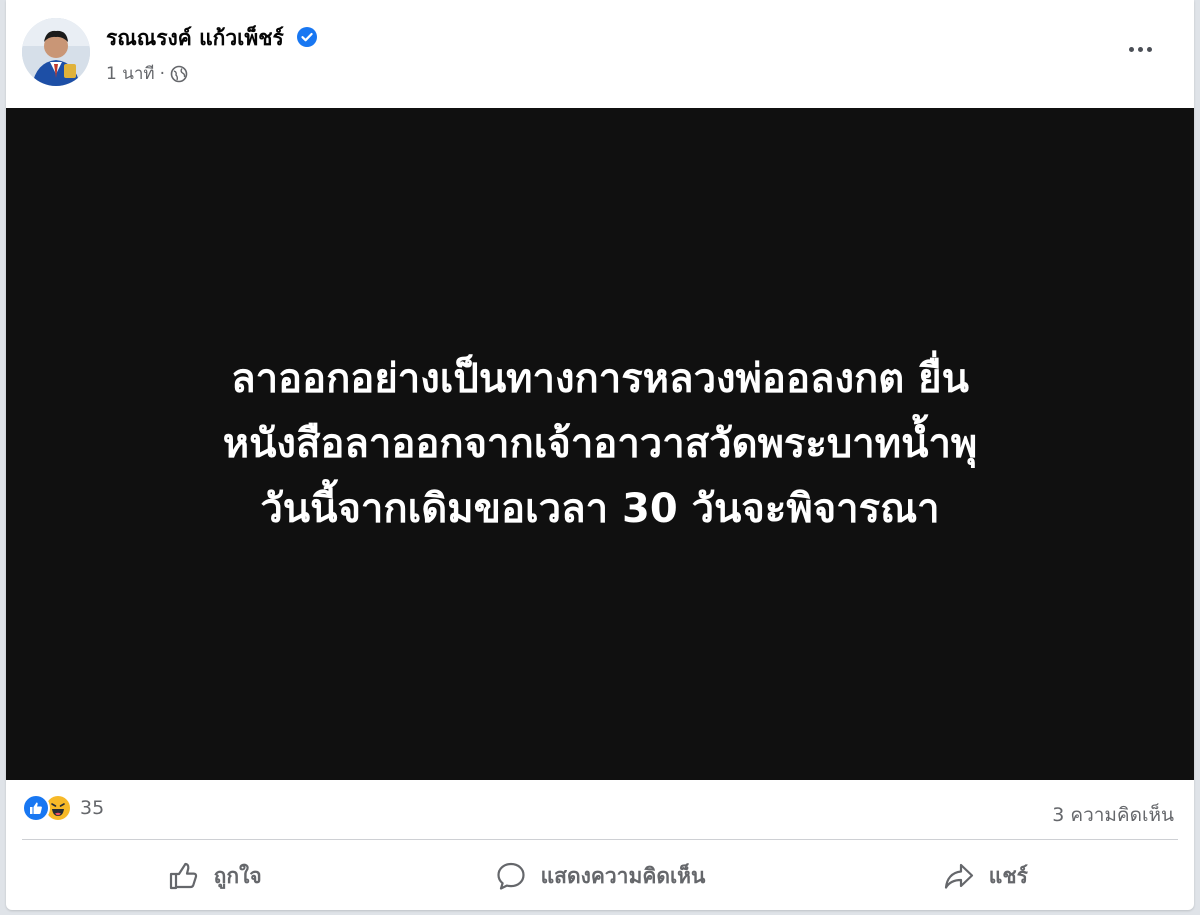 Image resolution: width=1200 pixels, height=915 pixels. I want to click on post-timestamp: 1 นาที, so click(130, 73).